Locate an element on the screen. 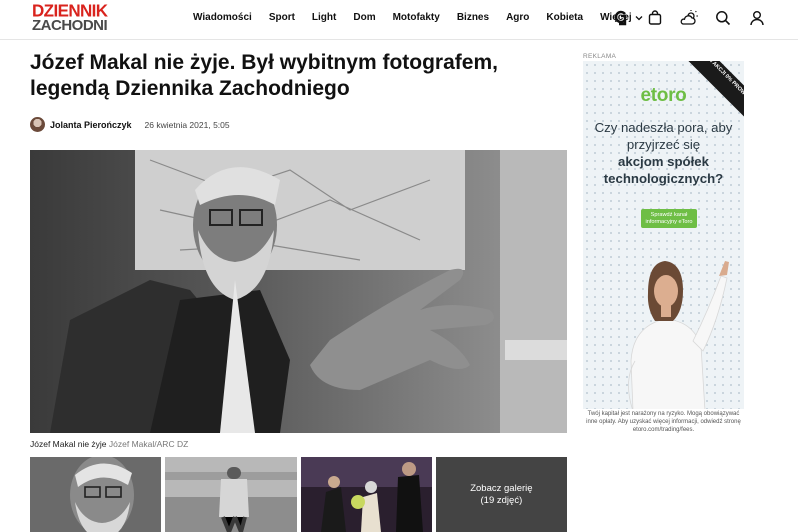 Image resolution: width=798 pixels, height=532 pixels. ad-headline-line1: Czy nadeszła pora, aby is located at coordinates (663, 127).